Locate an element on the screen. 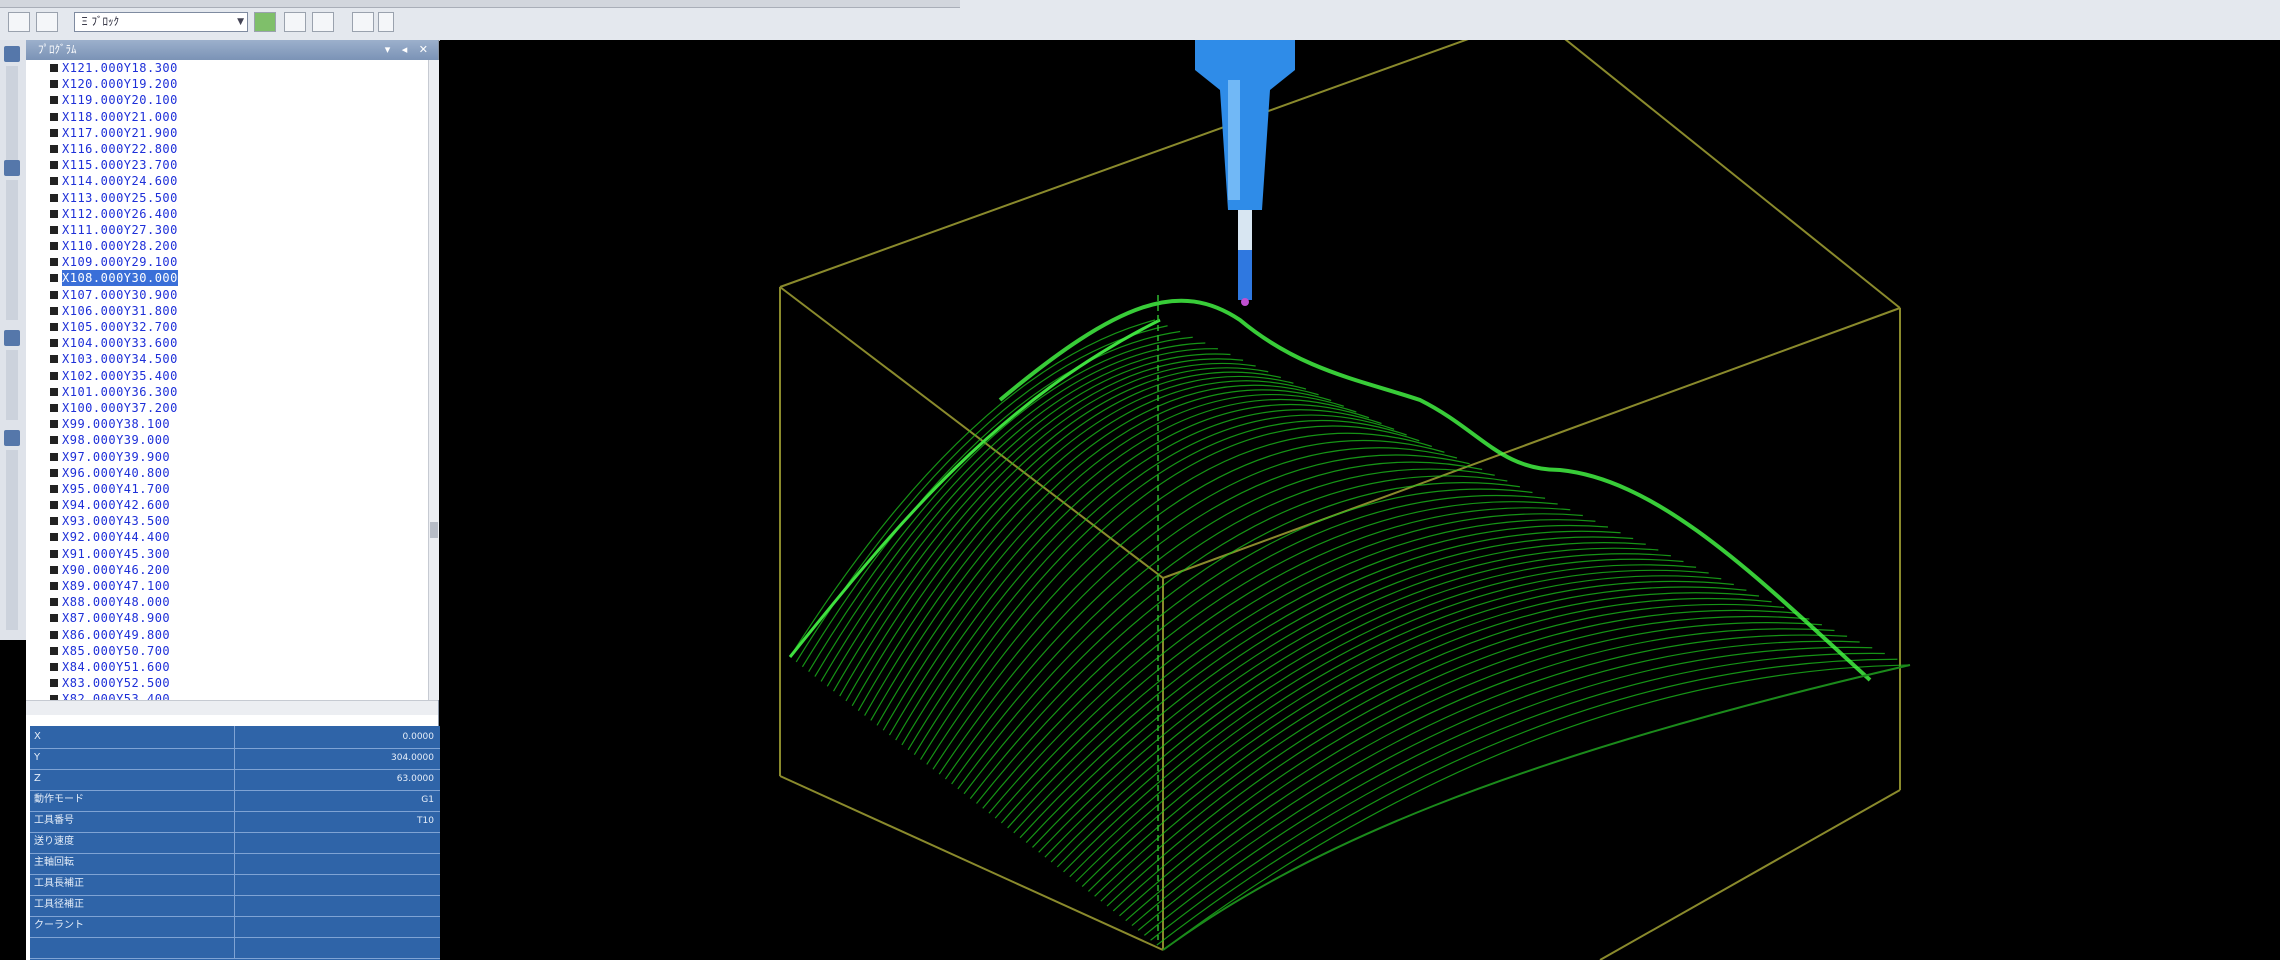 The height and width of the screenshot is (960, 2280). code-line: X90.000Y46.200 is located at coordinates (226, 570).